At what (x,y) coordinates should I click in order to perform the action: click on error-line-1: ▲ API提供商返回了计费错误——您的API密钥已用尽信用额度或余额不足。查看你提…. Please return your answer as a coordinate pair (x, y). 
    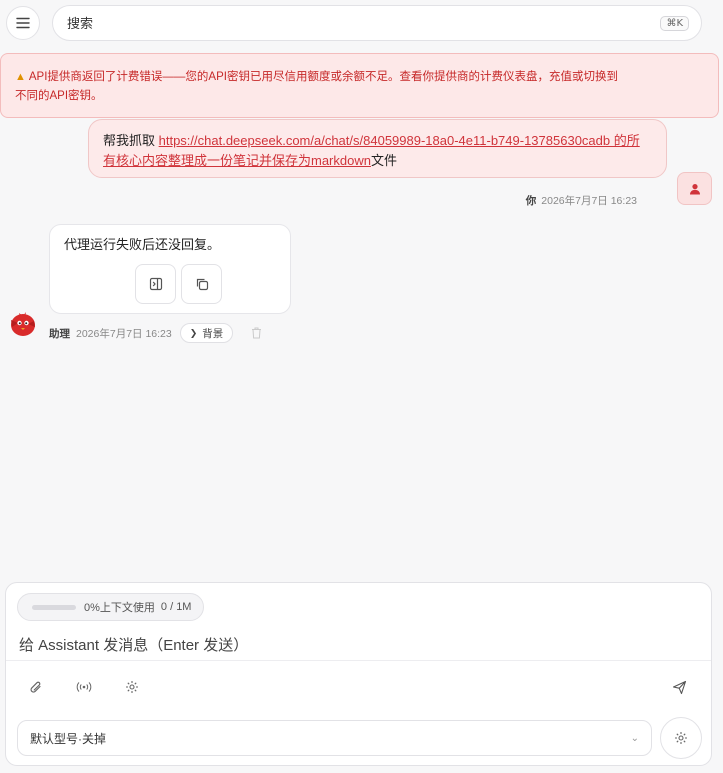
    Looking at the image, I should click on (316, 77).